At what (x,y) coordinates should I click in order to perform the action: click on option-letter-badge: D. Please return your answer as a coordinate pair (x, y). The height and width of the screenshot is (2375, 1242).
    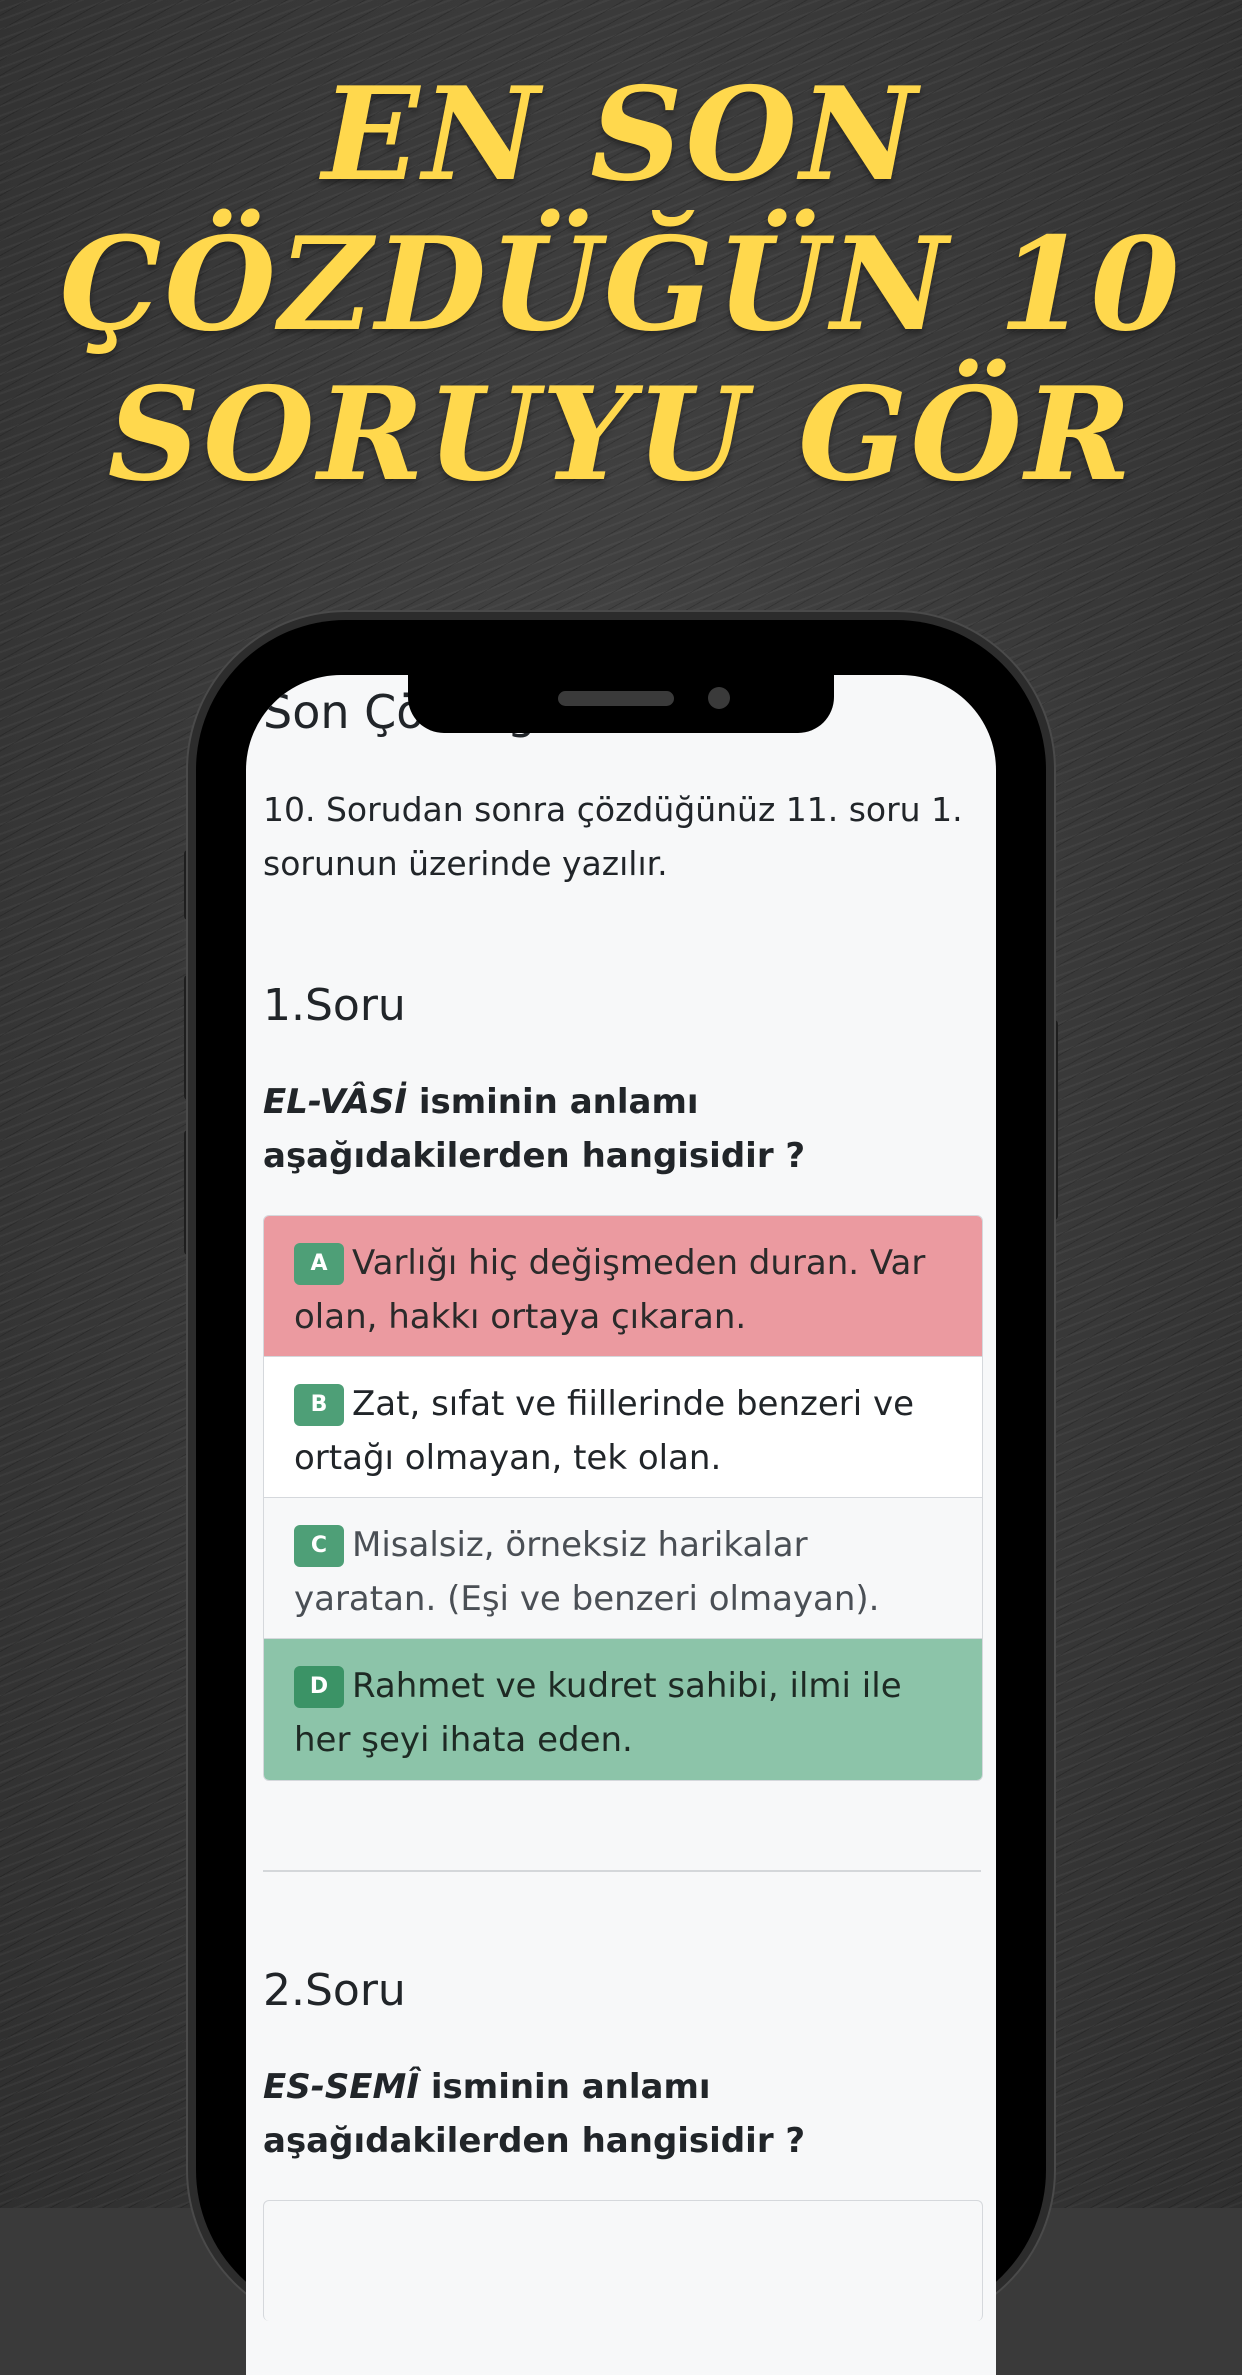
    Looking at the image, I should click on (319, 1687).